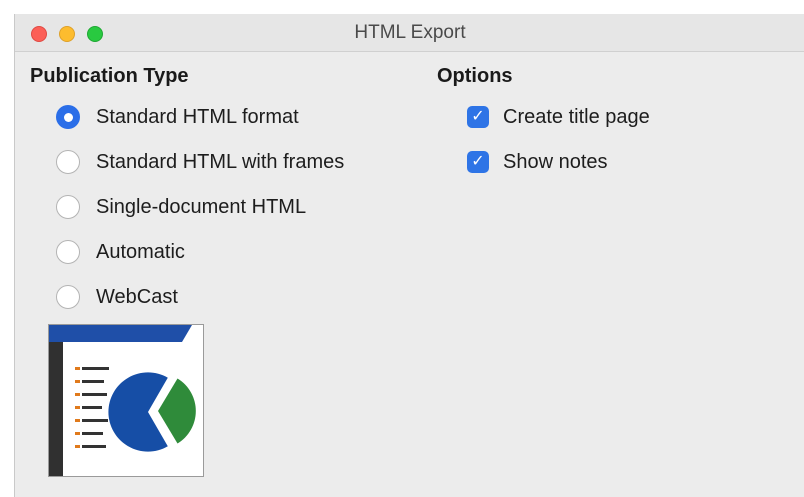 Image resolution: width=804 pixels, height=497 pixels. I want to click on radio-option-standard-html-with-frames: Standard HTML with frames, so click(200, 162).